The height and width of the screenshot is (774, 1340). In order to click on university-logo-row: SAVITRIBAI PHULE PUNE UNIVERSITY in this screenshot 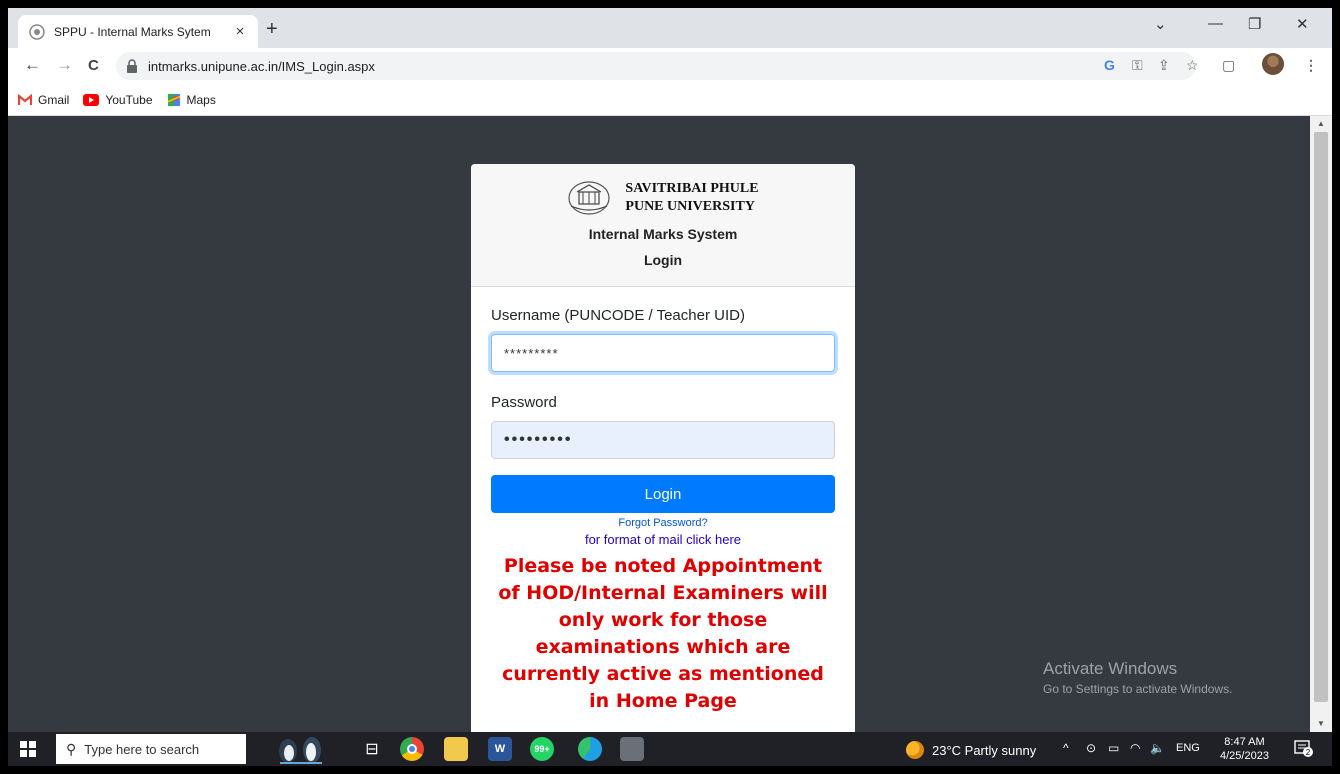, I will do `click(663, 198)`.